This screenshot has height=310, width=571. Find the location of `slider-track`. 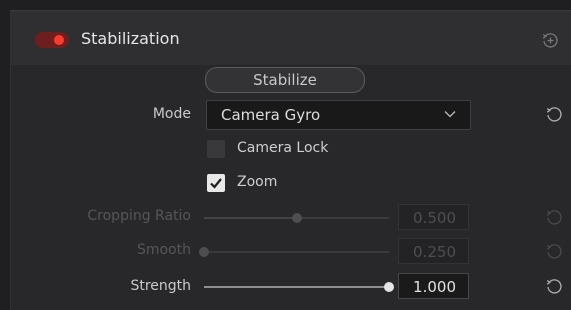

slider-track is located at coordinates (296, 252).